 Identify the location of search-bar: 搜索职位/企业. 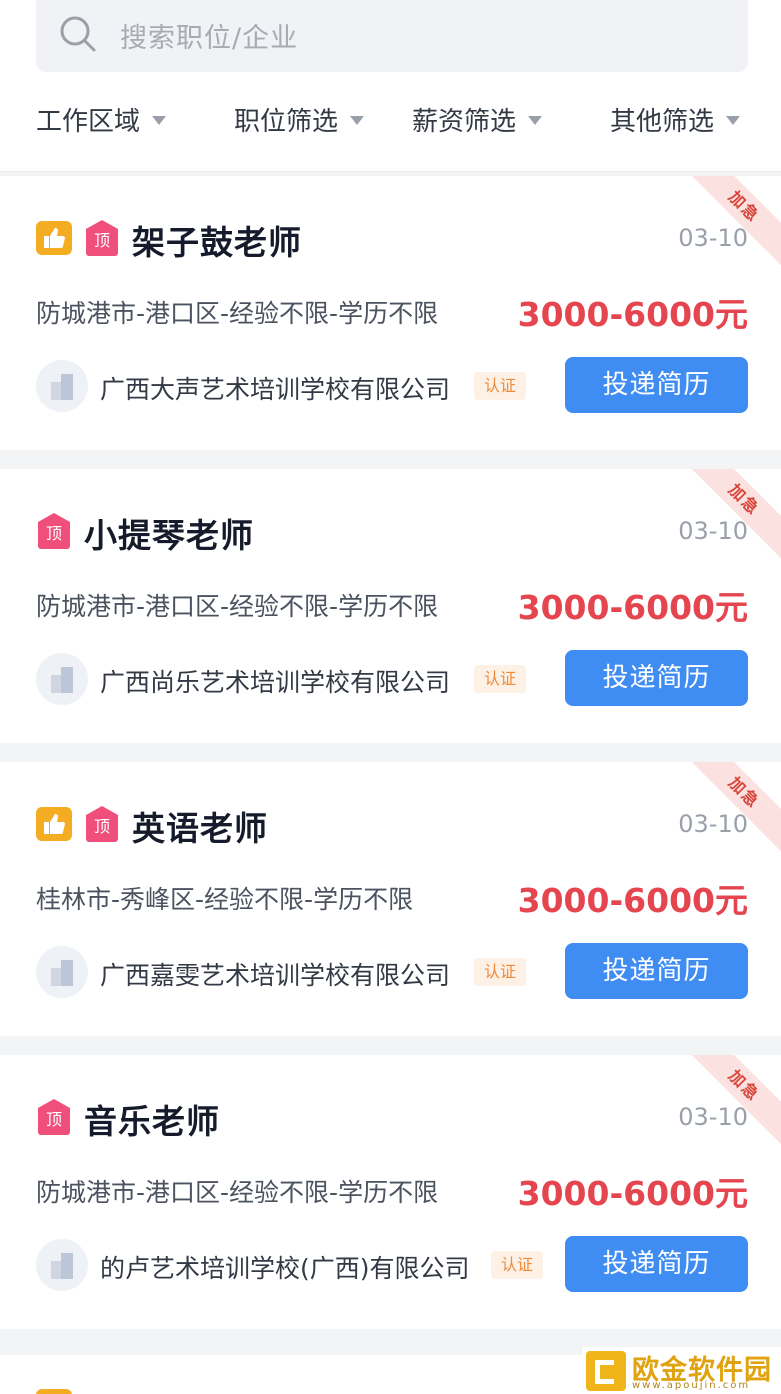
(392, 36).